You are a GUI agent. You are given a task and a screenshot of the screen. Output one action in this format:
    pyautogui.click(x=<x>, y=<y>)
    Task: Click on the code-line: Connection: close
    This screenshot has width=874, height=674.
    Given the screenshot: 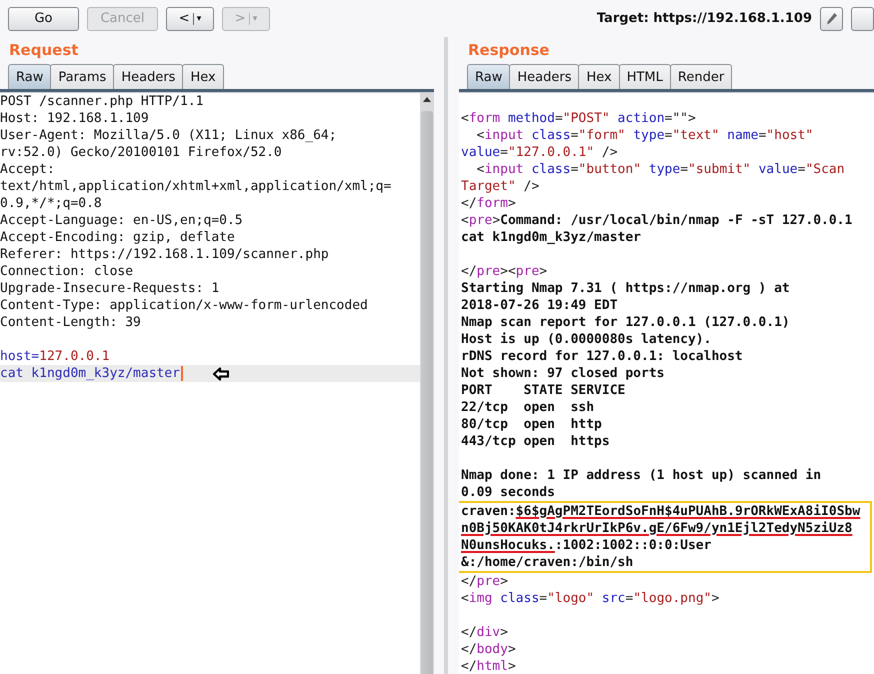 What is the action you would take?
    pyautogui.click(x=67, y=271)
    